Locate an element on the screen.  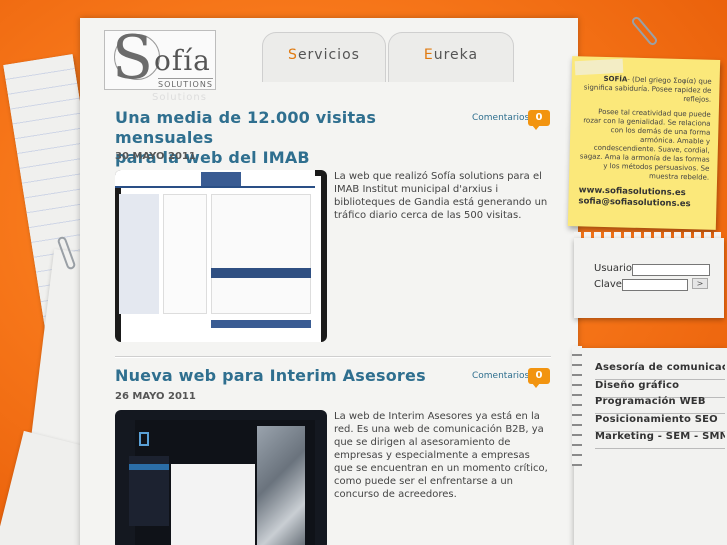
password-label: Clave: is located at coordinates (610, 284).